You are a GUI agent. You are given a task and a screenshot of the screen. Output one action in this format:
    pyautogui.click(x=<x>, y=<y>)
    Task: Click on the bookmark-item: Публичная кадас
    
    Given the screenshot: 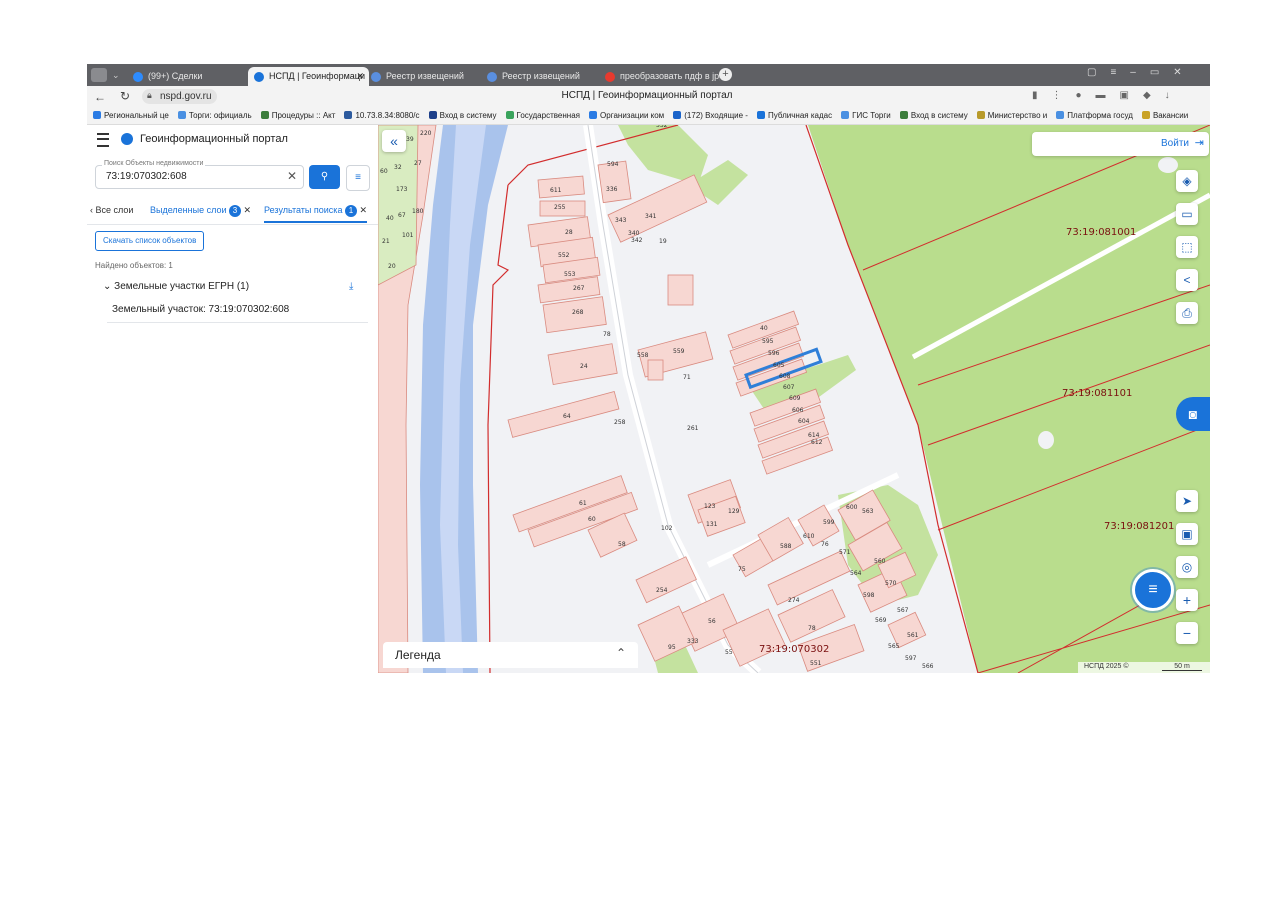 What is the action you would take?
    pyautogui.click(x=794, y=116)
    